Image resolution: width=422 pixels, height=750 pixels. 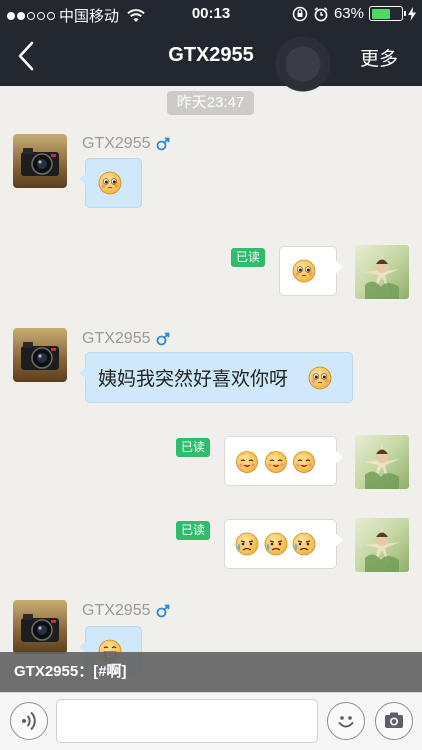 I want to click on new-message-preview: GTX2955：[#啊], so click(x=211, y=672).